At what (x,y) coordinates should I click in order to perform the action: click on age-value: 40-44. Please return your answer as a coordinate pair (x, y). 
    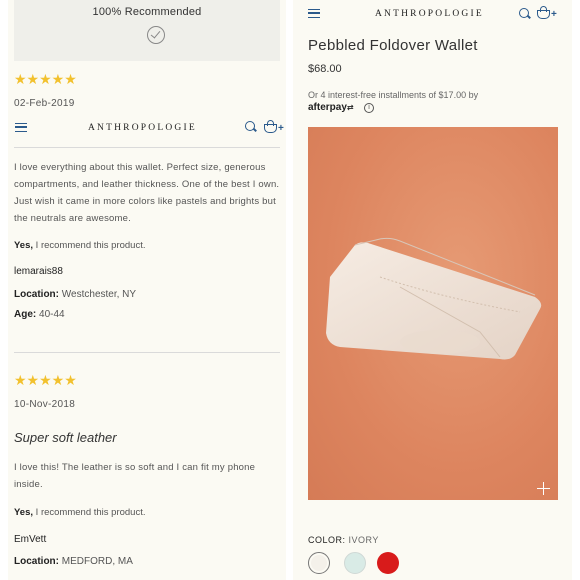
    Looking at the image, I should click on (52, 314).